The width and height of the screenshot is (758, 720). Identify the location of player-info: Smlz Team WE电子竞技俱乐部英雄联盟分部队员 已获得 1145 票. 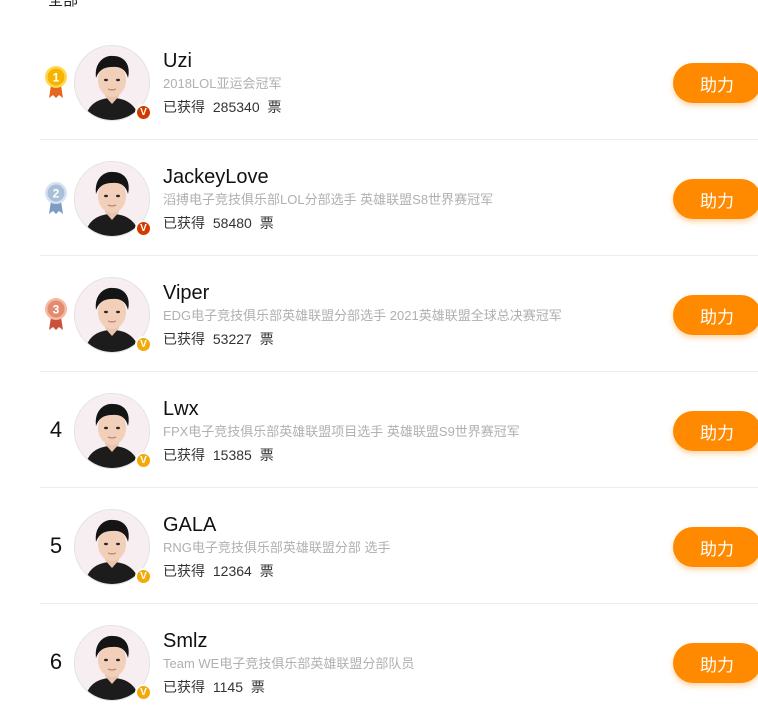
(288, 663).